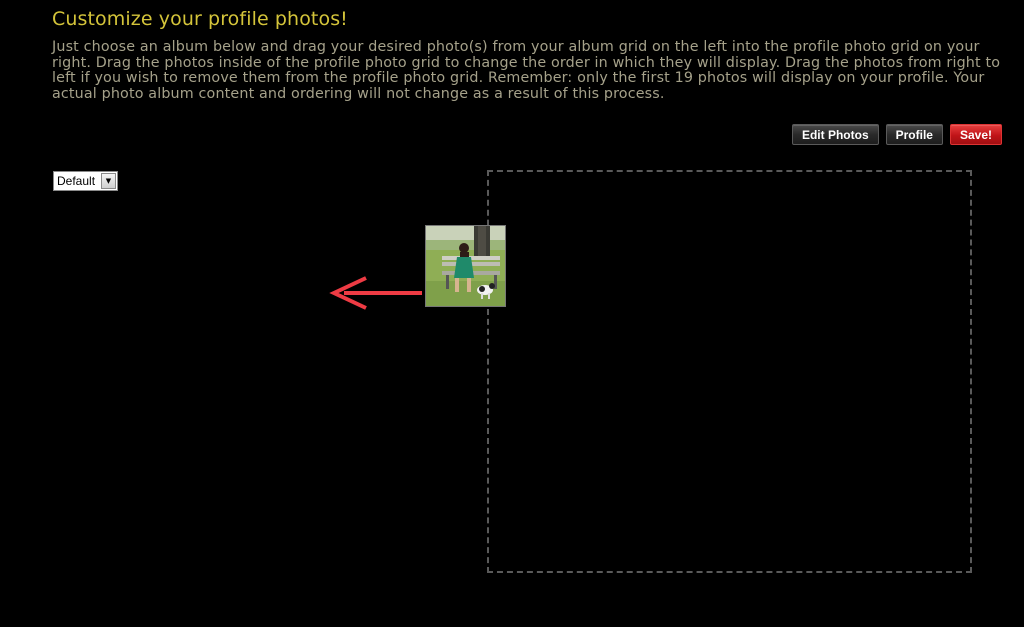 This screenshot has height=627, width=1024. I want to click on photo-thumbnail-image, so click(465, 266).